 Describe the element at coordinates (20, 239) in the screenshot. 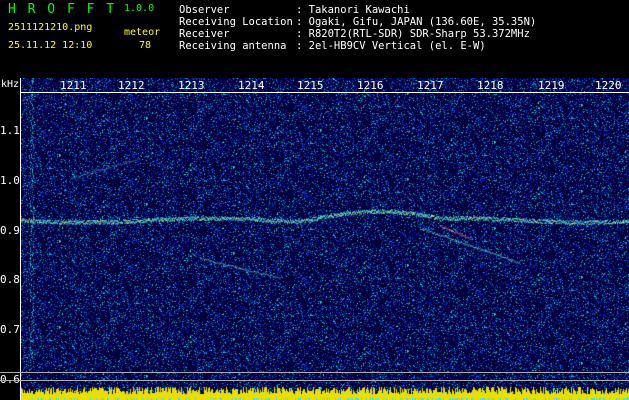

I see `left-axis-line` at that location.